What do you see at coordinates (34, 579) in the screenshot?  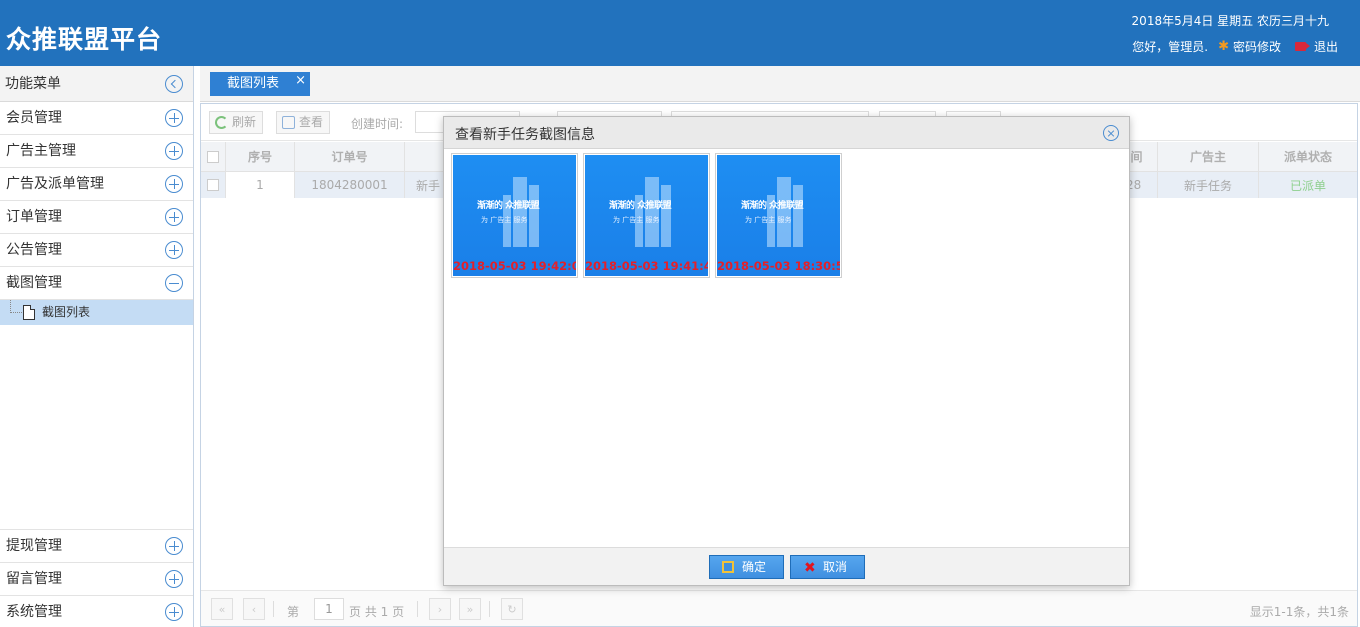 I see `sidebar-item-label: 留言管理` at bounding box center [34, 579].